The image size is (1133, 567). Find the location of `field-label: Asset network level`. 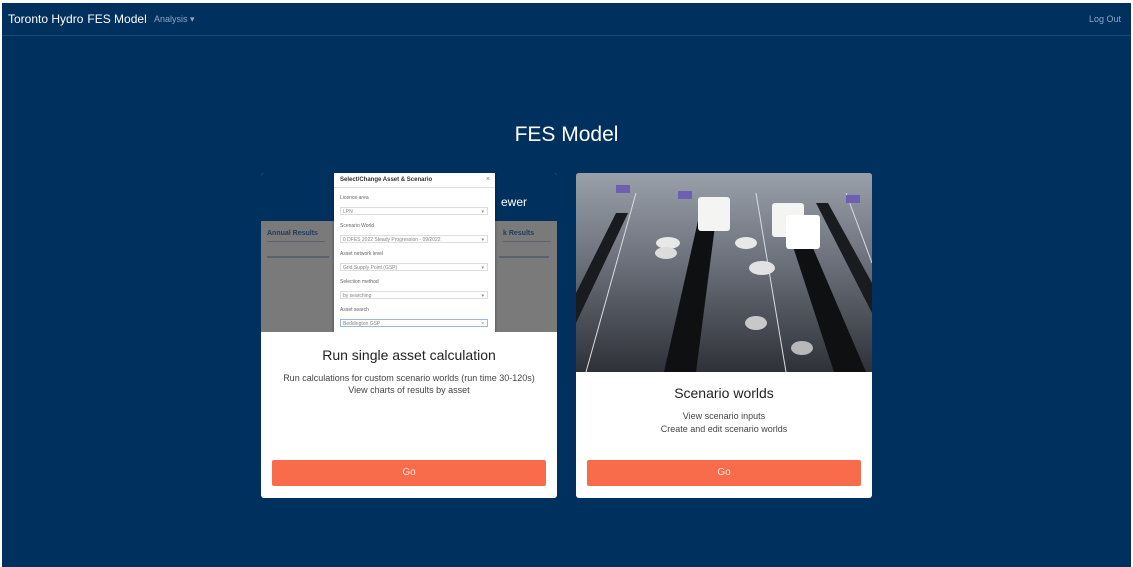

field-label: Asset network level is located at coordinates (362, 254).